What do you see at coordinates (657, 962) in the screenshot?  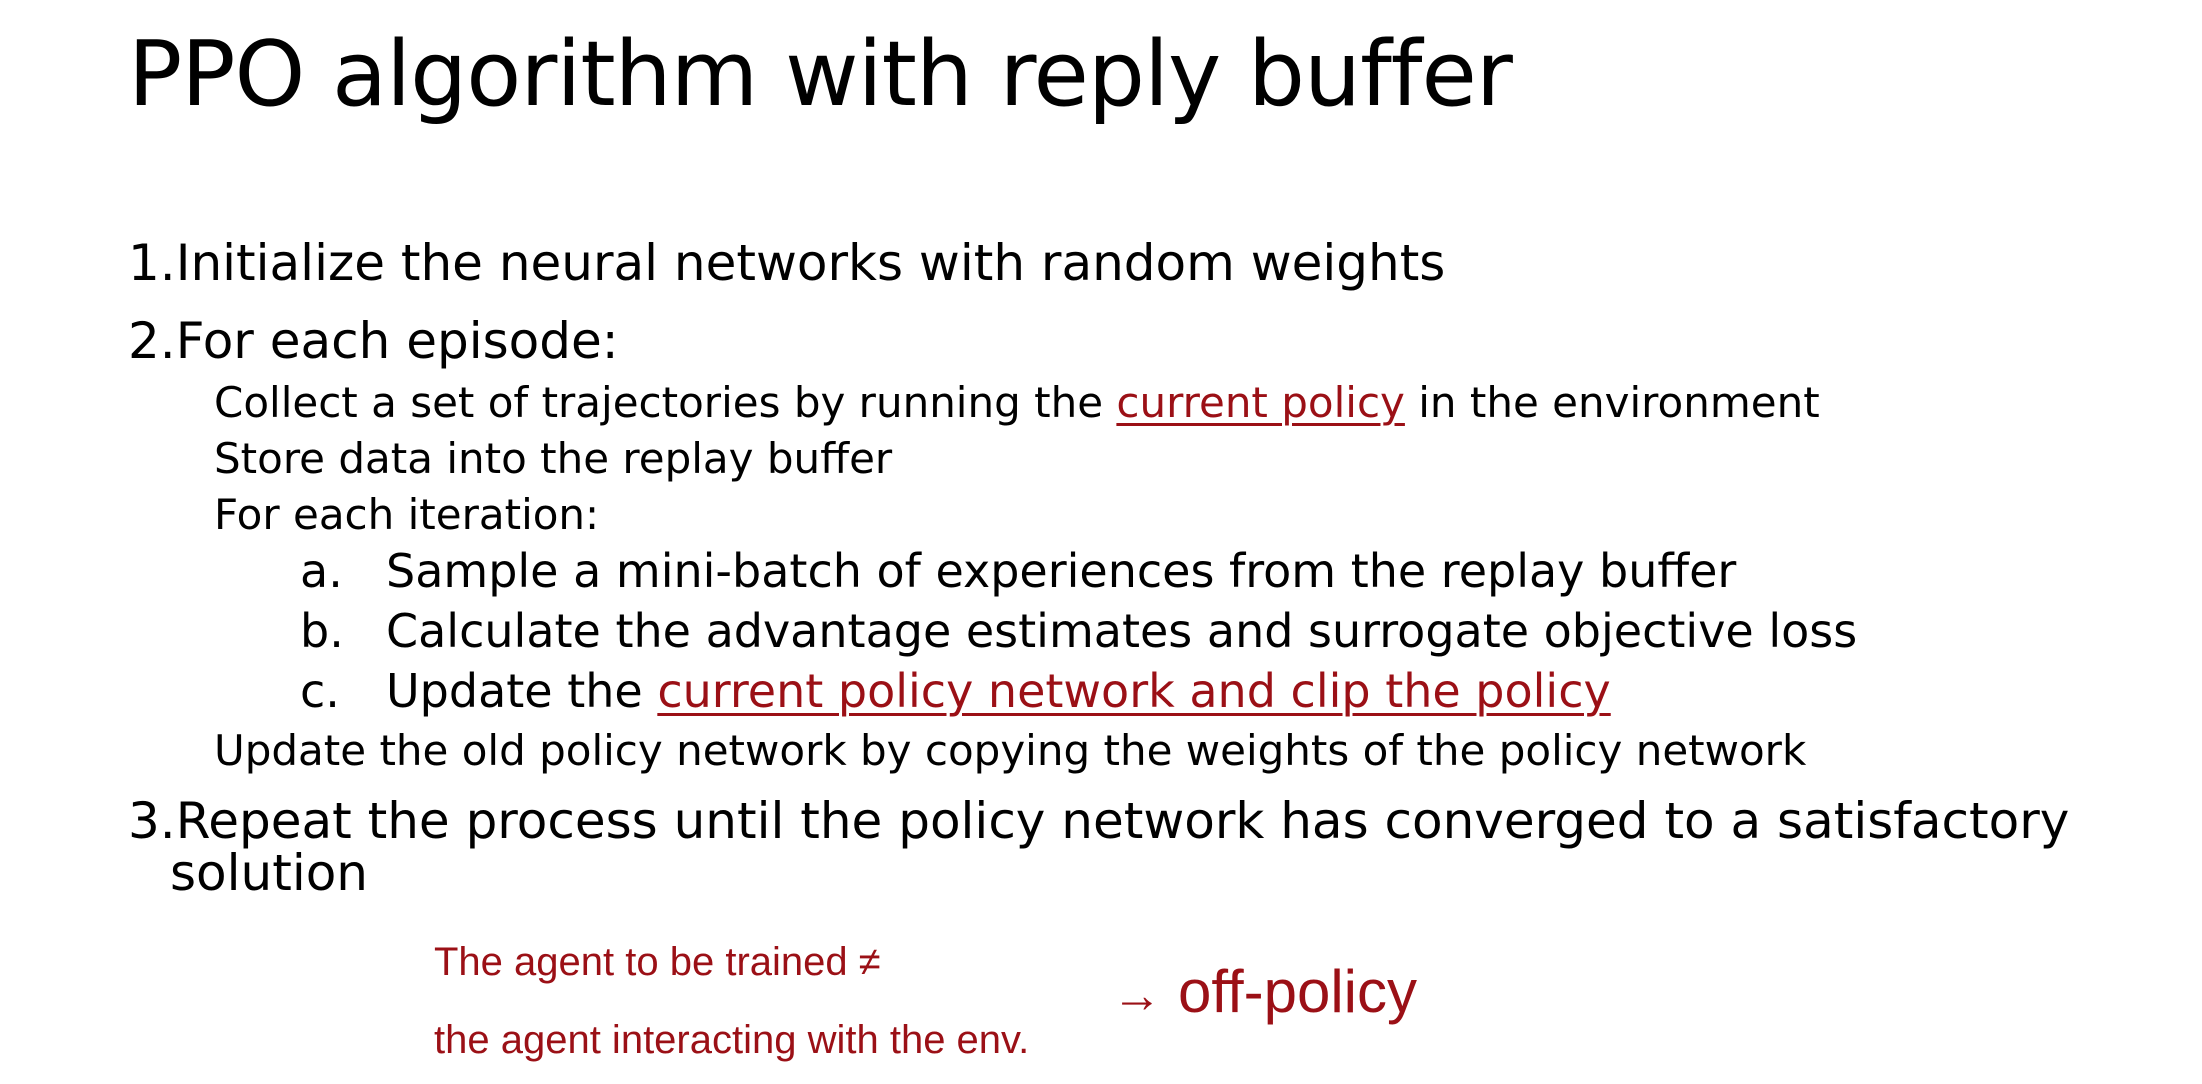 I see `annotation-line-1: The agent to be trained ≠` at bounding box center [657, 962].